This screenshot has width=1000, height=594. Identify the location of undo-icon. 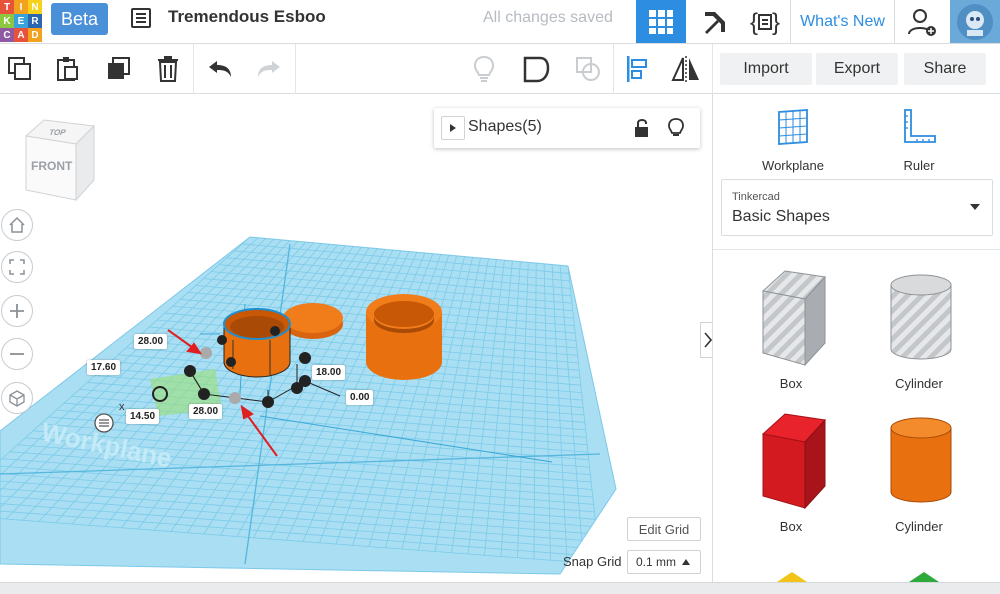
(220, 69).